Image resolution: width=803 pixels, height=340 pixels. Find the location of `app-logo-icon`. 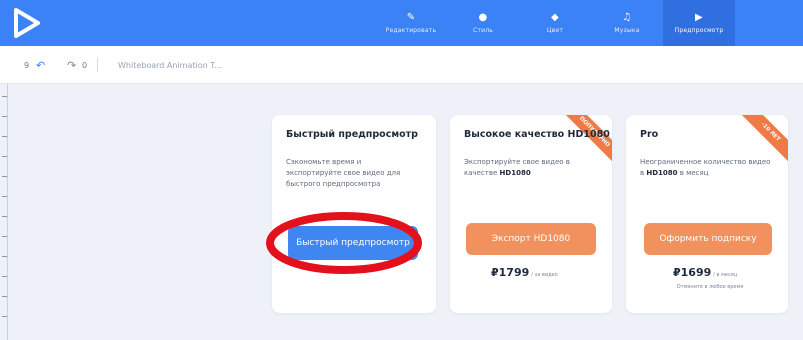

app-logo-icon is located at coordinates (27, 23).